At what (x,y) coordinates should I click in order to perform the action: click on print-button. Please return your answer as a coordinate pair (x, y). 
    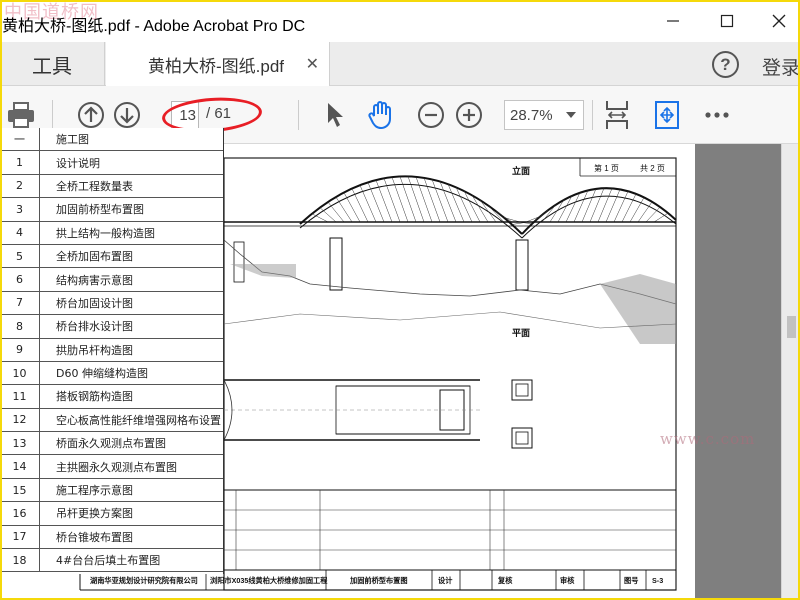
    Looking at the image, I should click on (21, 115).